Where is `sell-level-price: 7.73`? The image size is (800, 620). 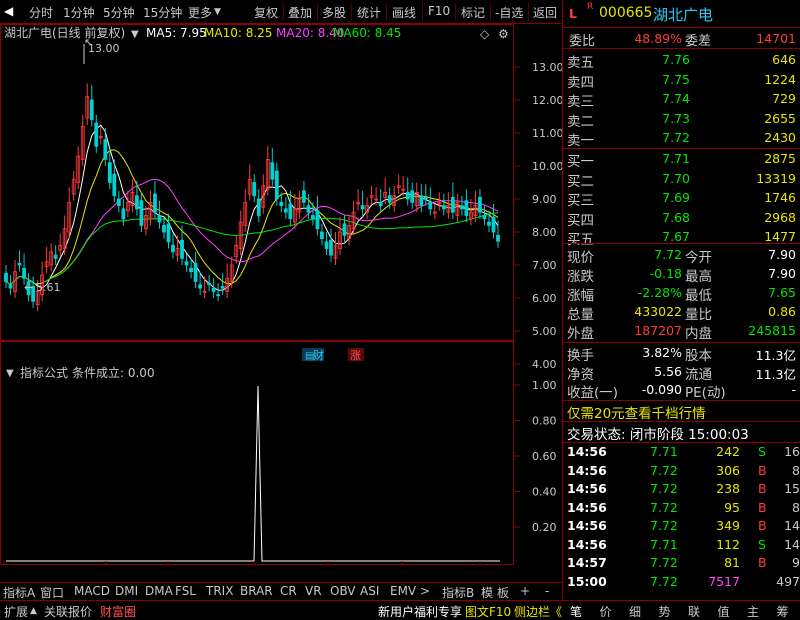 sell-level-price: 7.73 is located at coordinates (676, 118).